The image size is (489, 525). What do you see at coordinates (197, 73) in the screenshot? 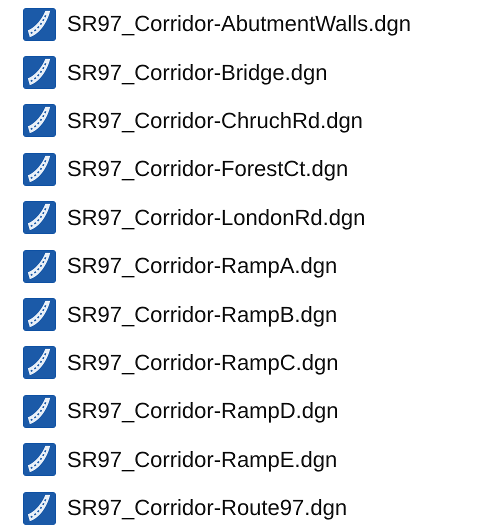
I see `file-name: SR97_Corridor-Bridge.dgn` at bounding box center [197, 73].